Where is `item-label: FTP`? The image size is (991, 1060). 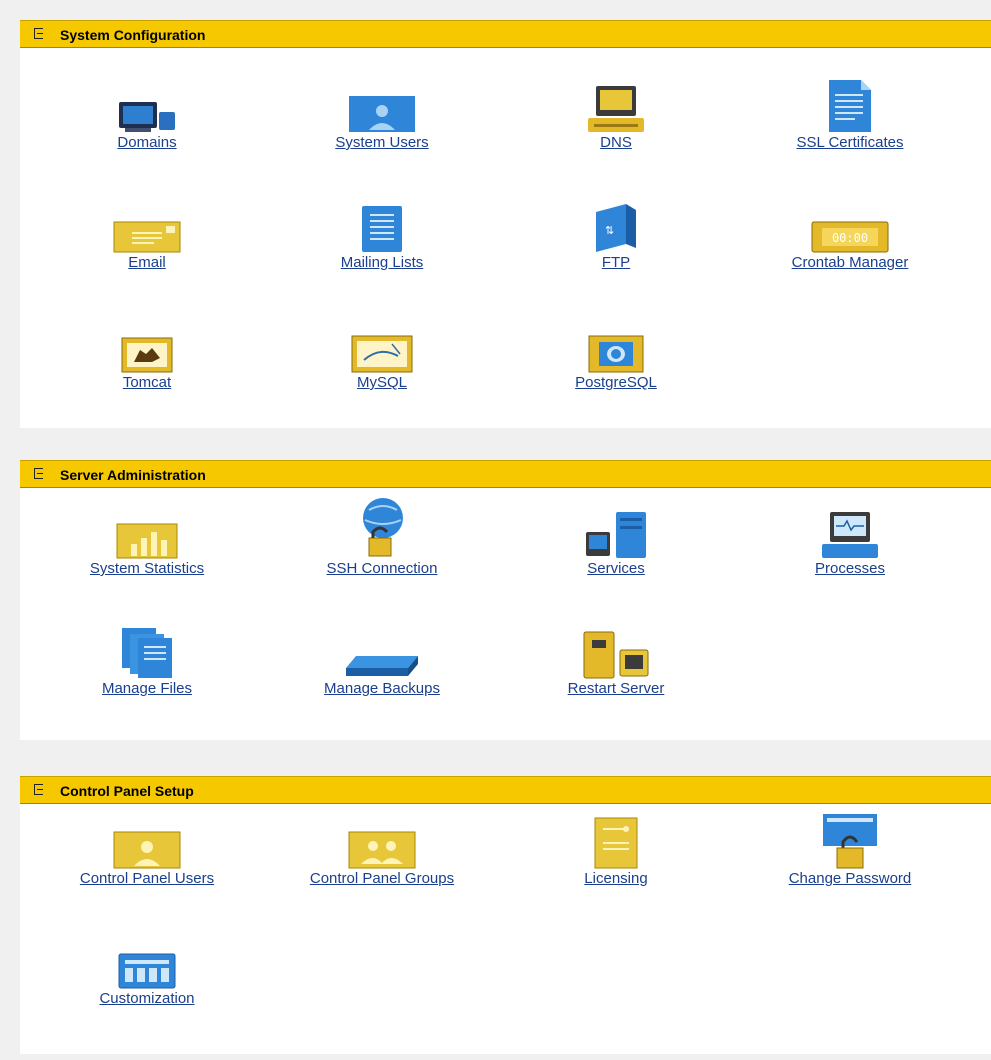
item-label: FTP is located at coordinates (616, 262).